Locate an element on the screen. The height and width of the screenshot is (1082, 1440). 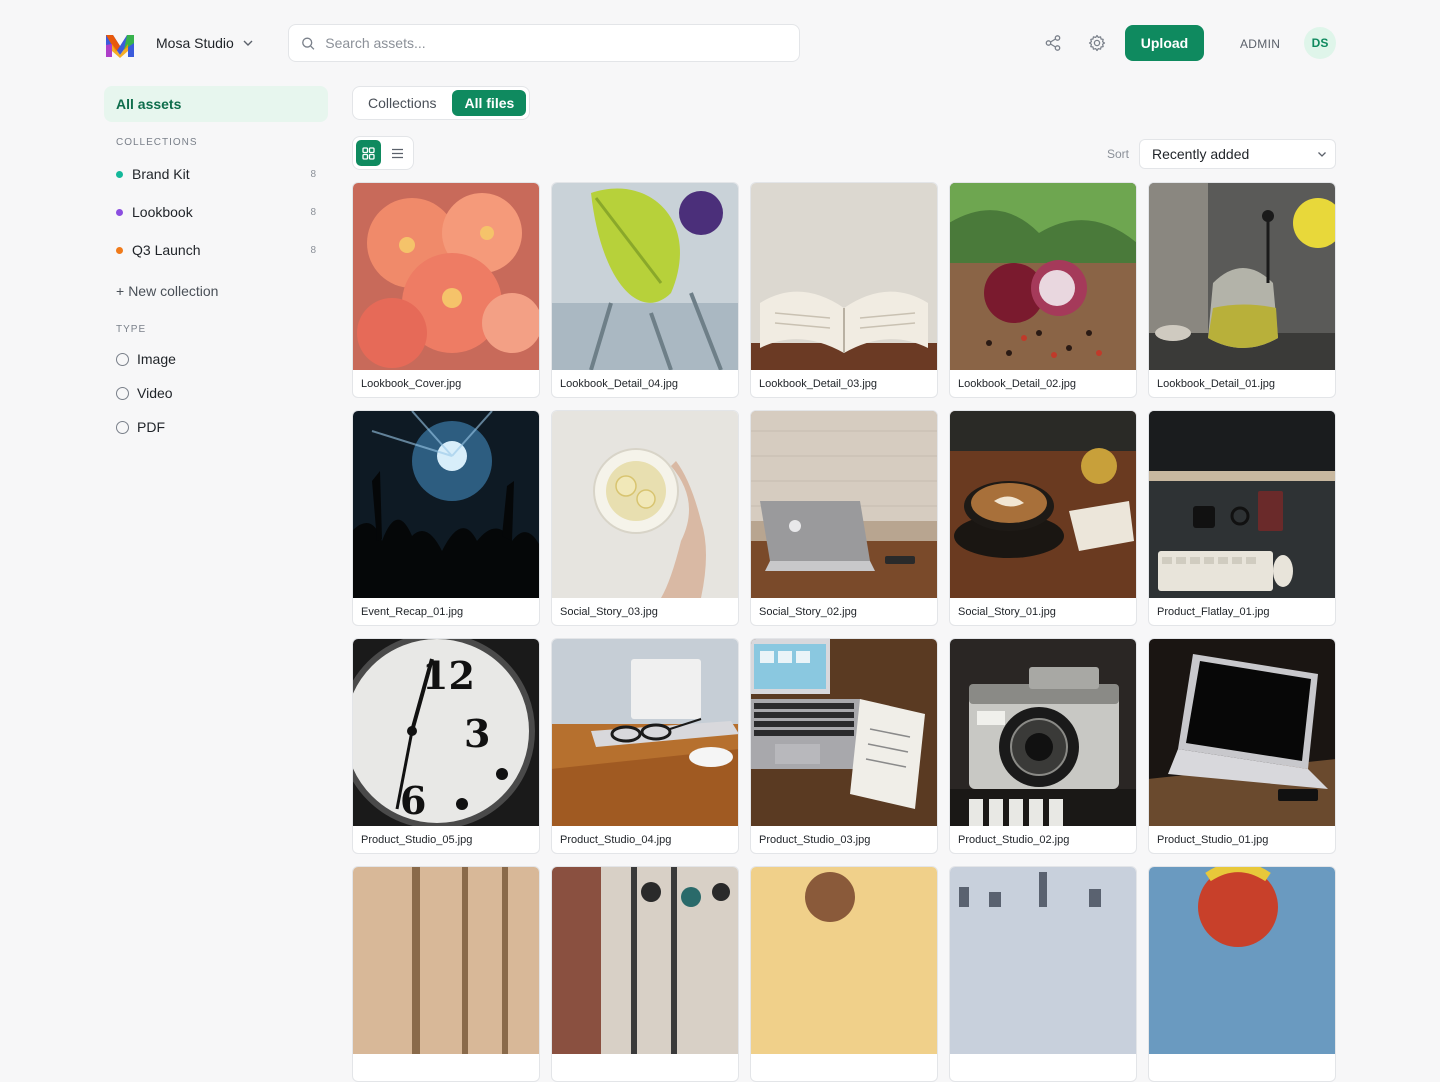
new-collection-button: + New collection is located at coordinates (216, 291).